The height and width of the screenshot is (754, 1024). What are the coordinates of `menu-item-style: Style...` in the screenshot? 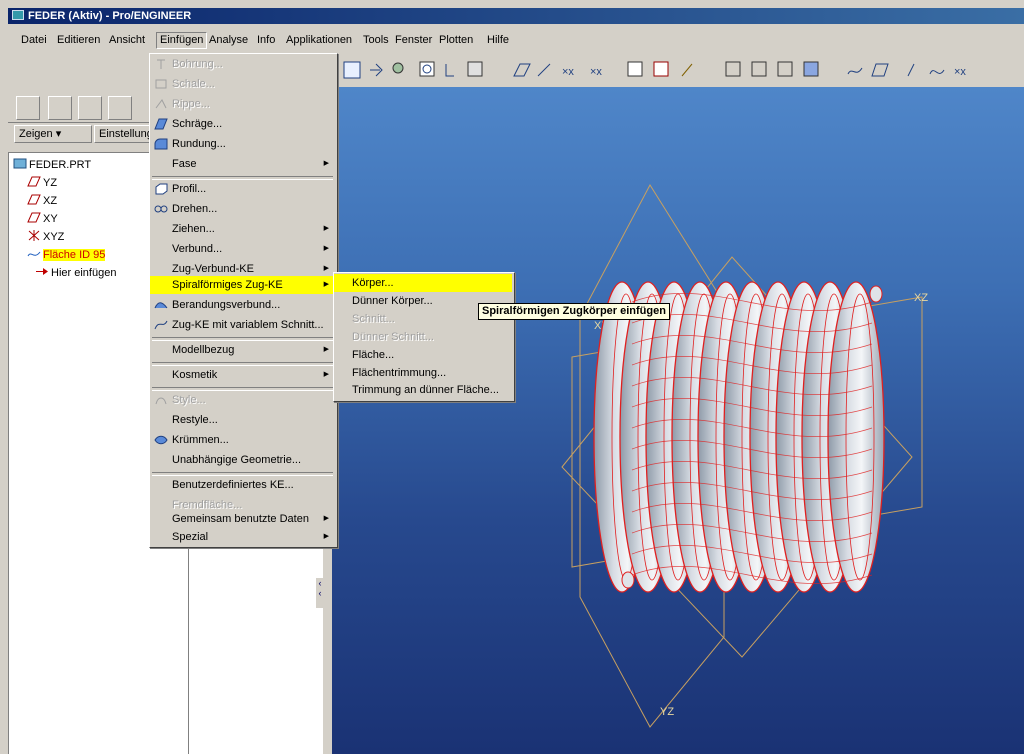 It's located at (242, 400).